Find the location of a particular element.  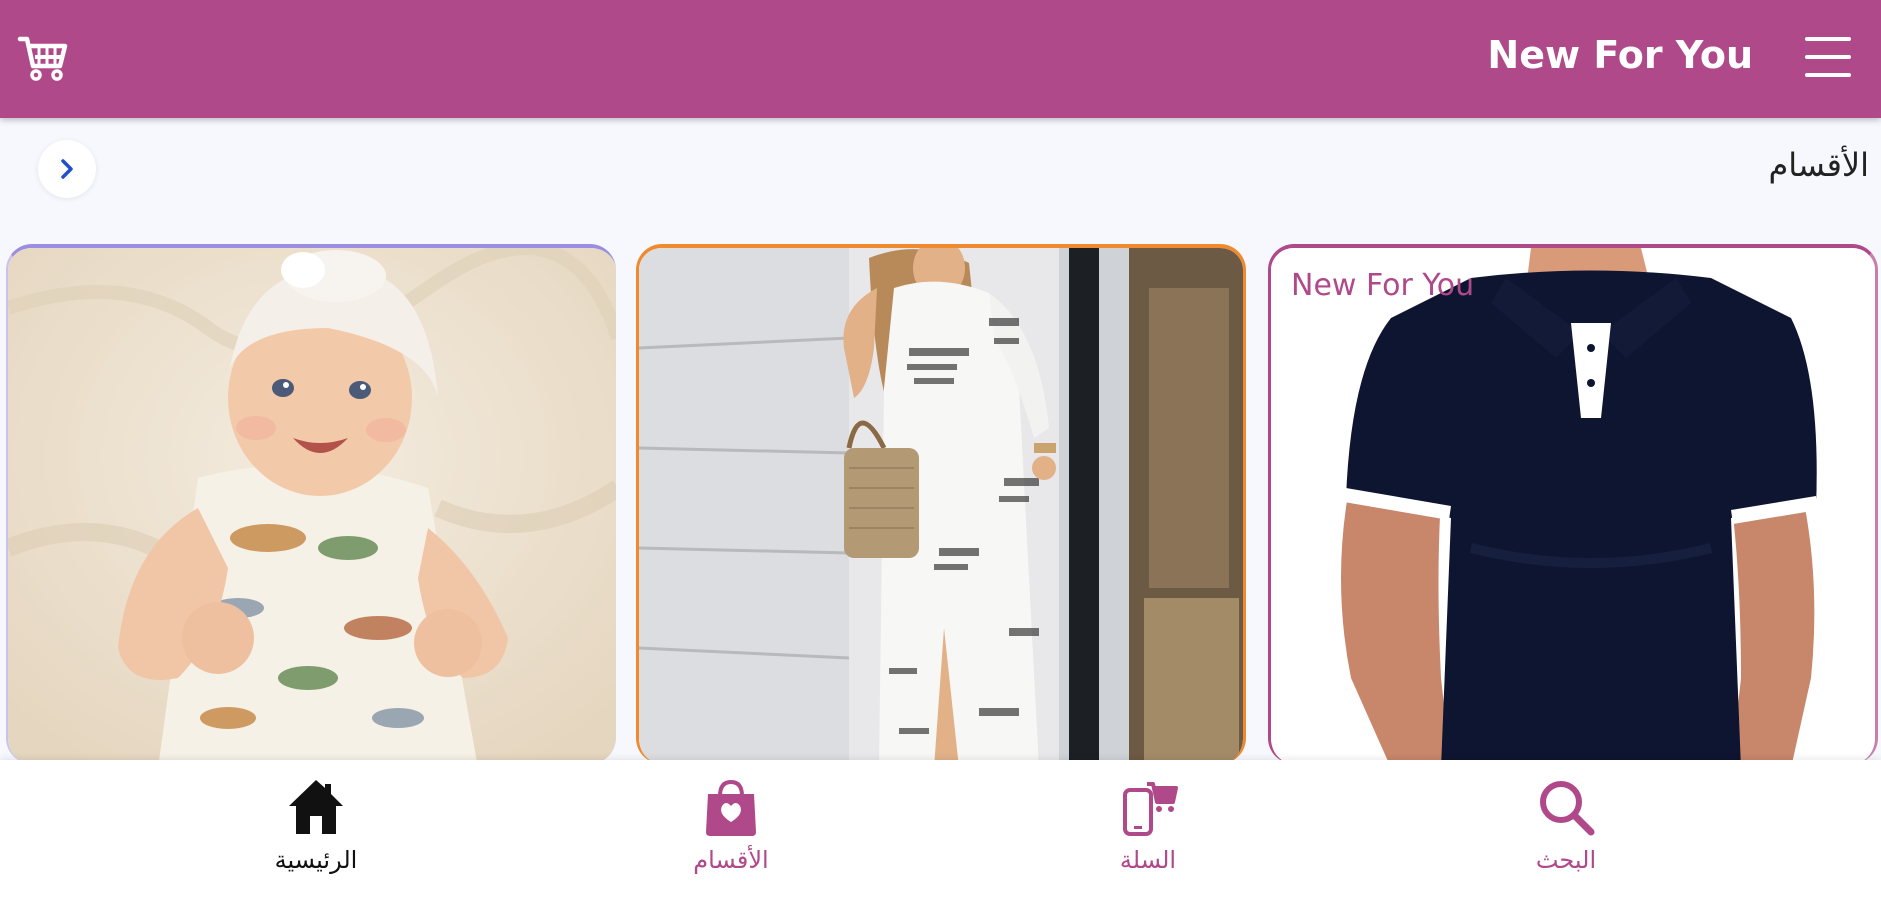

nav-label-home: الرئيسية is located at coordinates (316, 860).